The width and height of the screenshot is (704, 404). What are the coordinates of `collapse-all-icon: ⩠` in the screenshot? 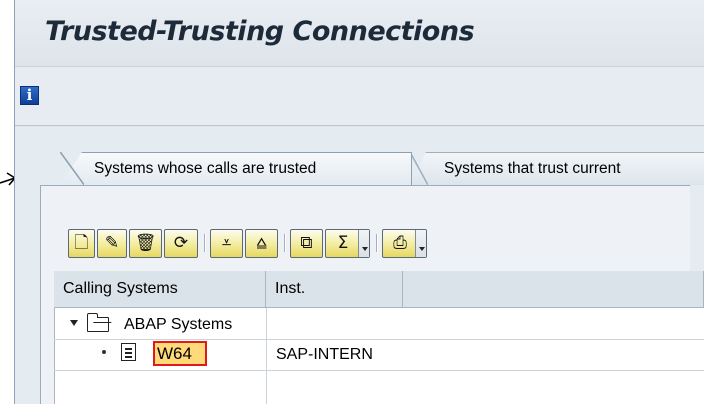 It's located at (261, 243).